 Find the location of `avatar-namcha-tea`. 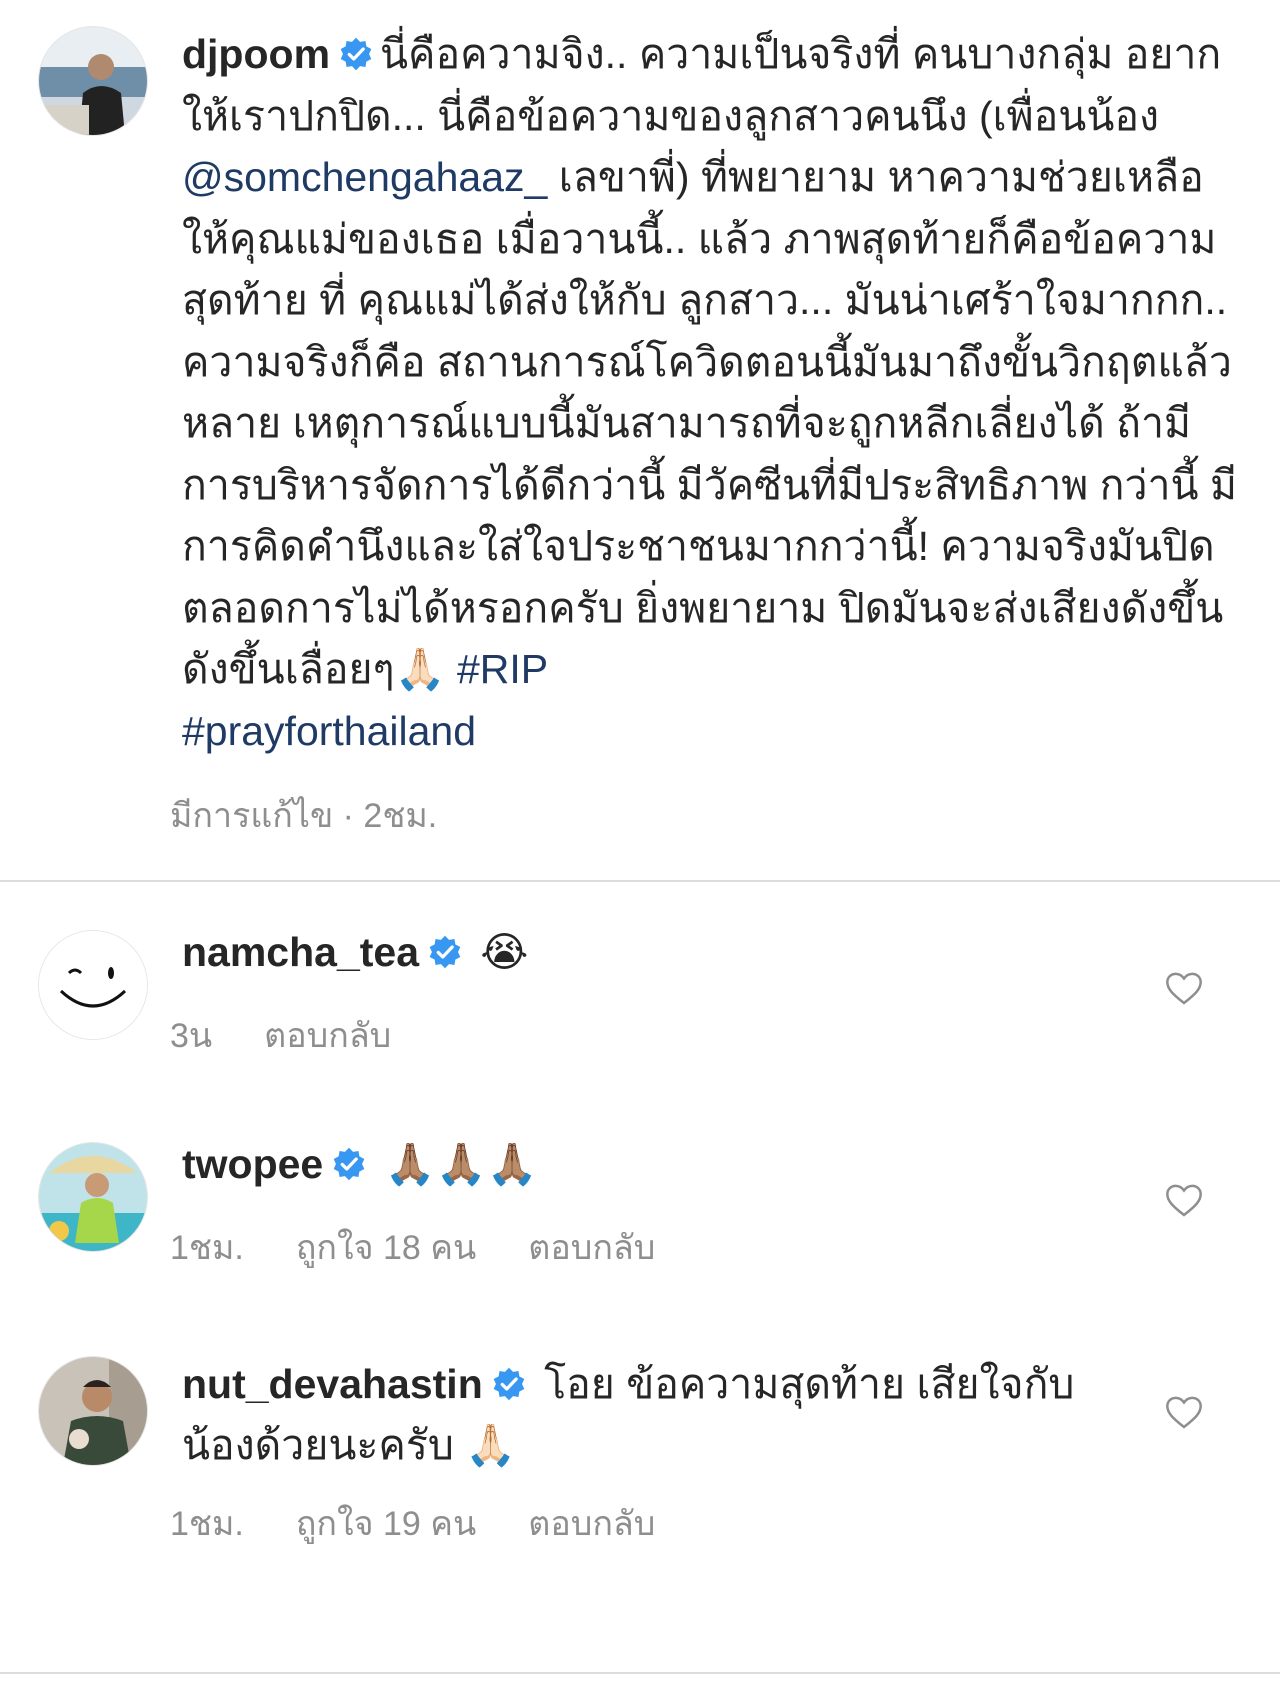

avatar-namcha-tea is located at coordinates (93, 985).